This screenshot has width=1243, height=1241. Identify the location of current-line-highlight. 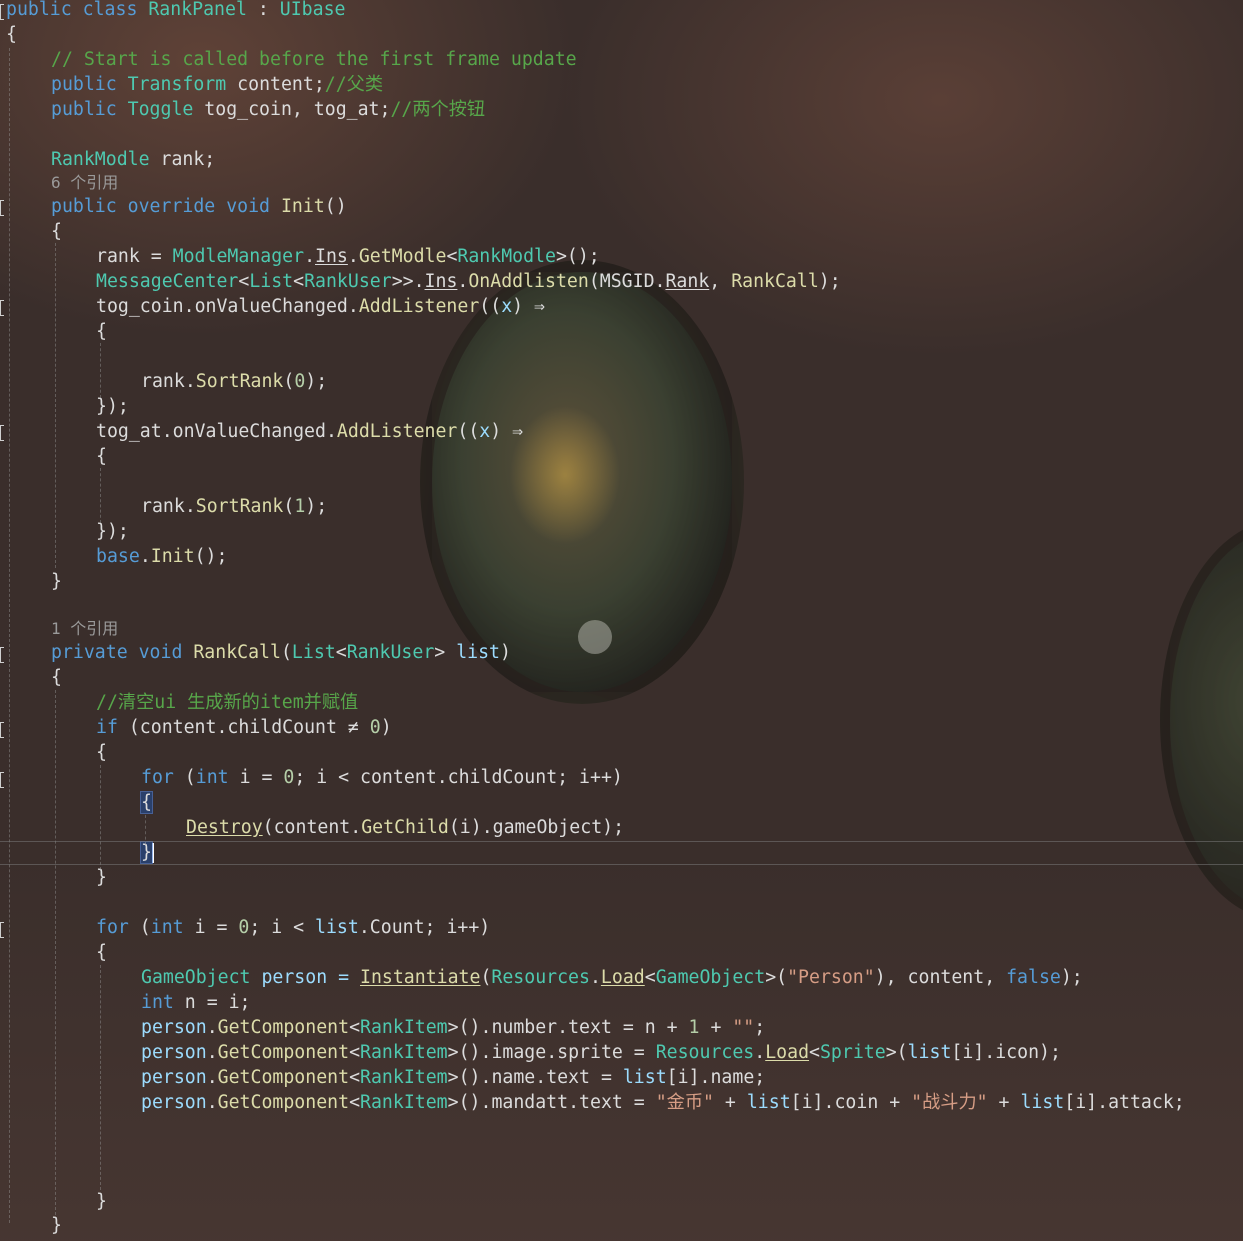
(621, 853).